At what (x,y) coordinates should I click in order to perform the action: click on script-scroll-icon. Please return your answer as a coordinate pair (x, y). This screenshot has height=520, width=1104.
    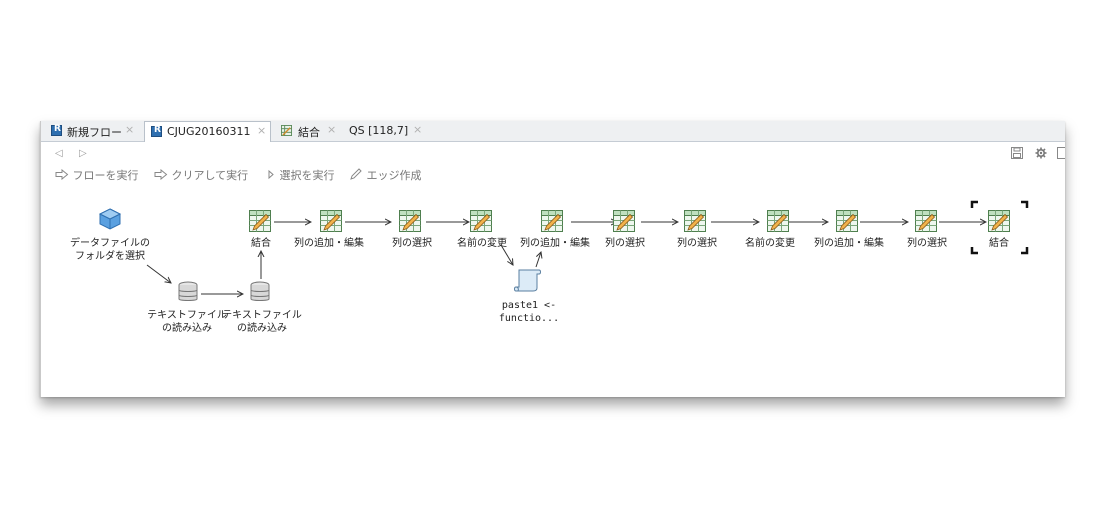
    Looking at the image, I should click on (528, 280).